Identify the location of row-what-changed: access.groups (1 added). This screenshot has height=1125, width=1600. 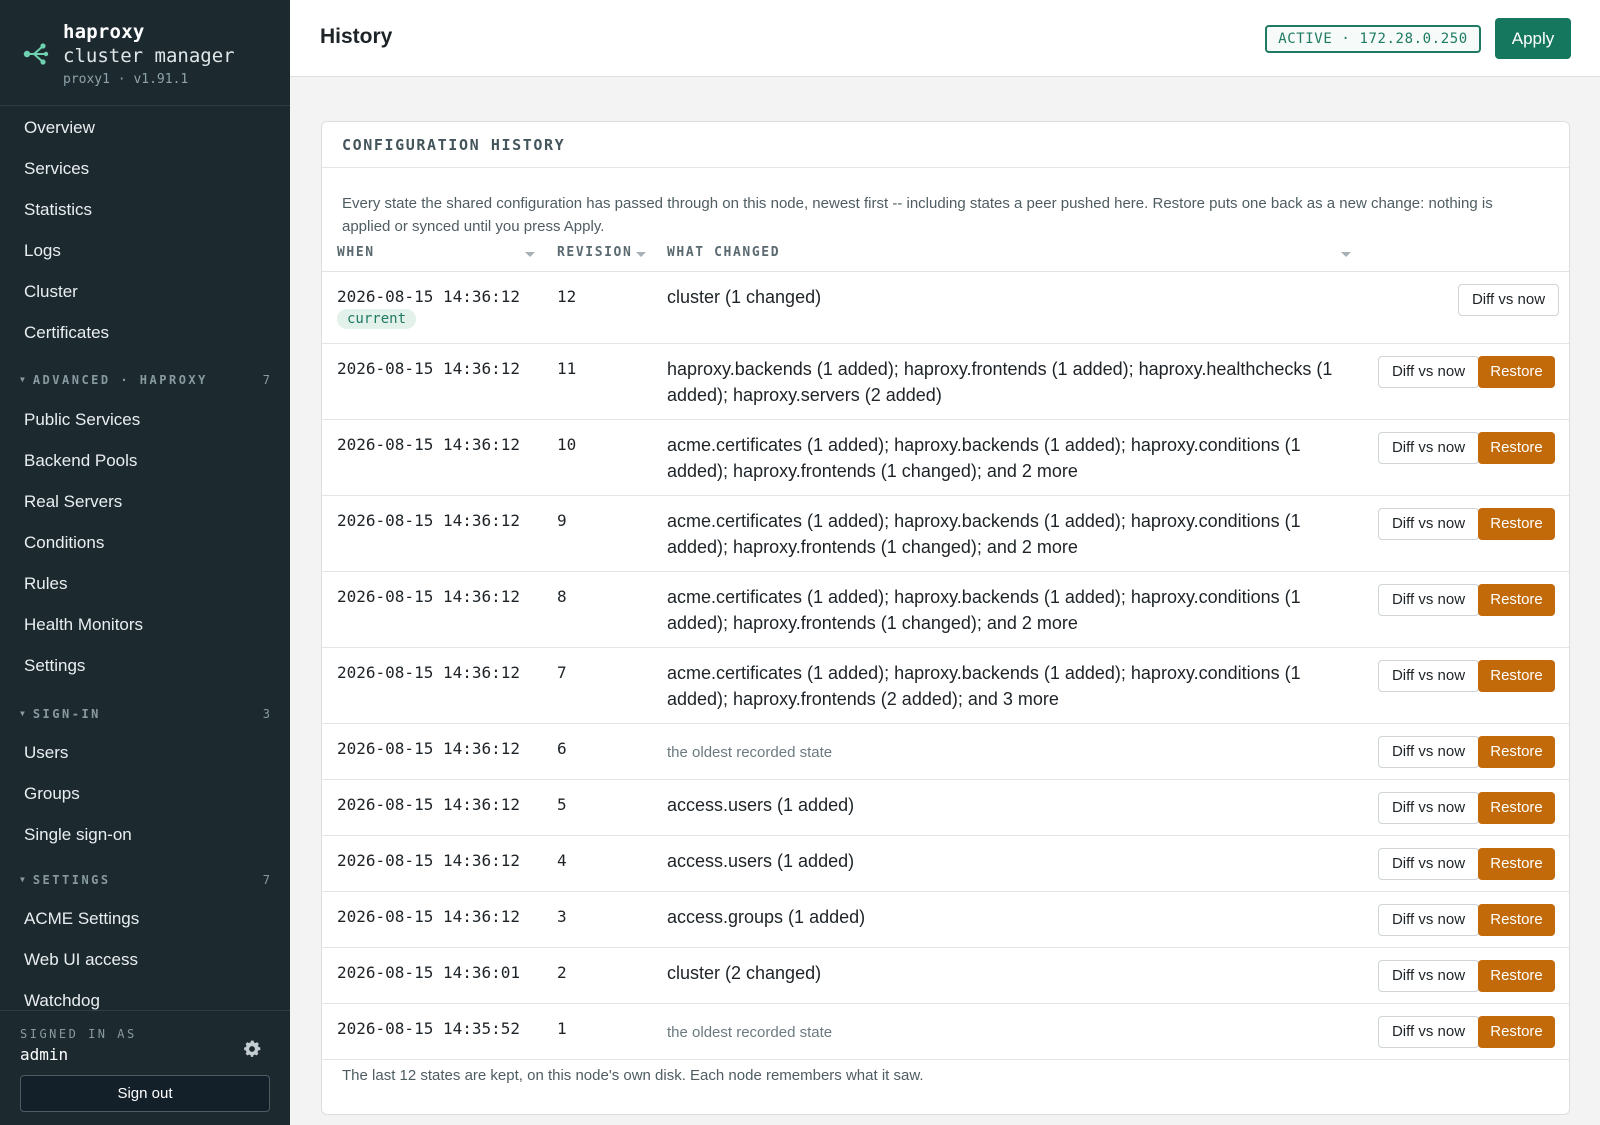
(766, 917).